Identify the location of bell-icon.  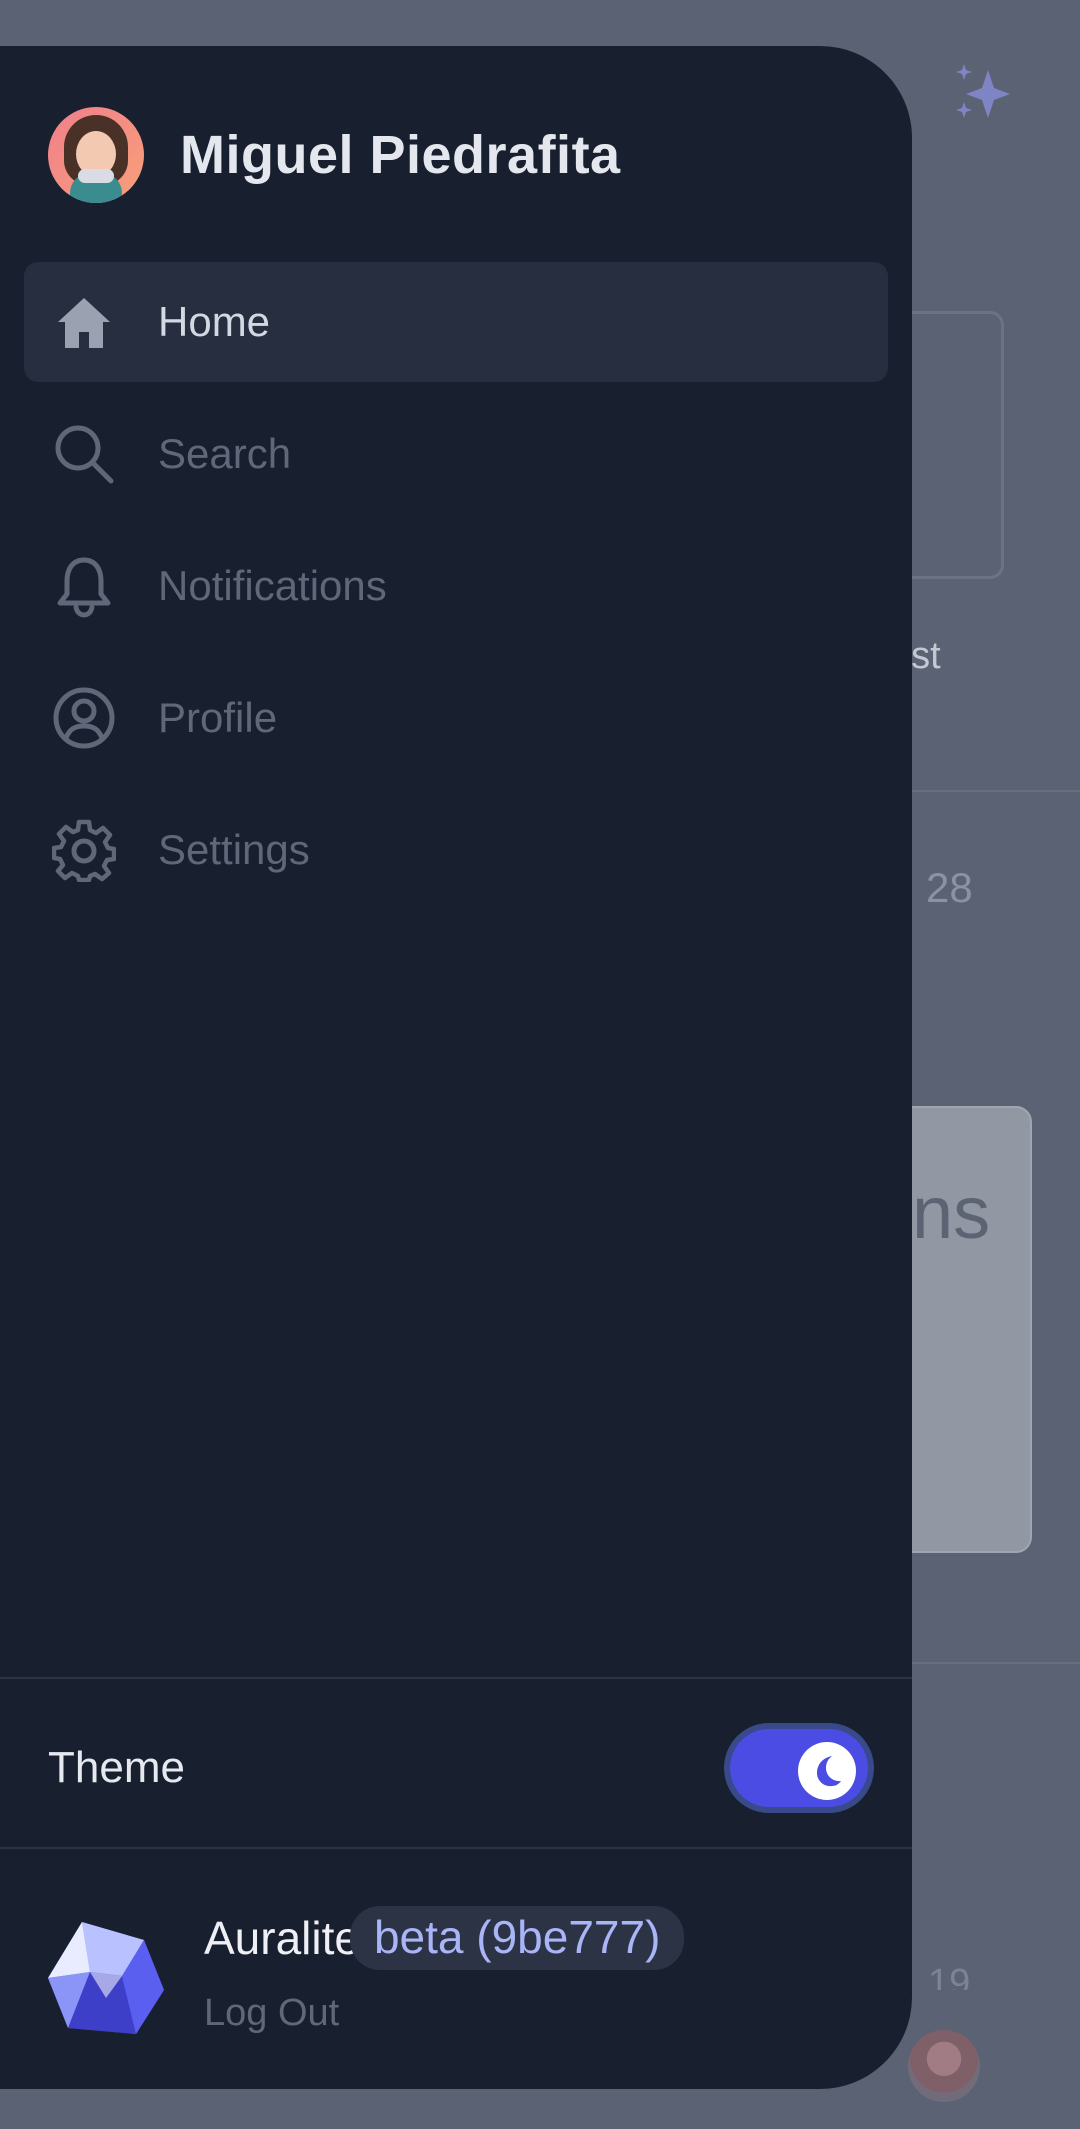
(84, 586).